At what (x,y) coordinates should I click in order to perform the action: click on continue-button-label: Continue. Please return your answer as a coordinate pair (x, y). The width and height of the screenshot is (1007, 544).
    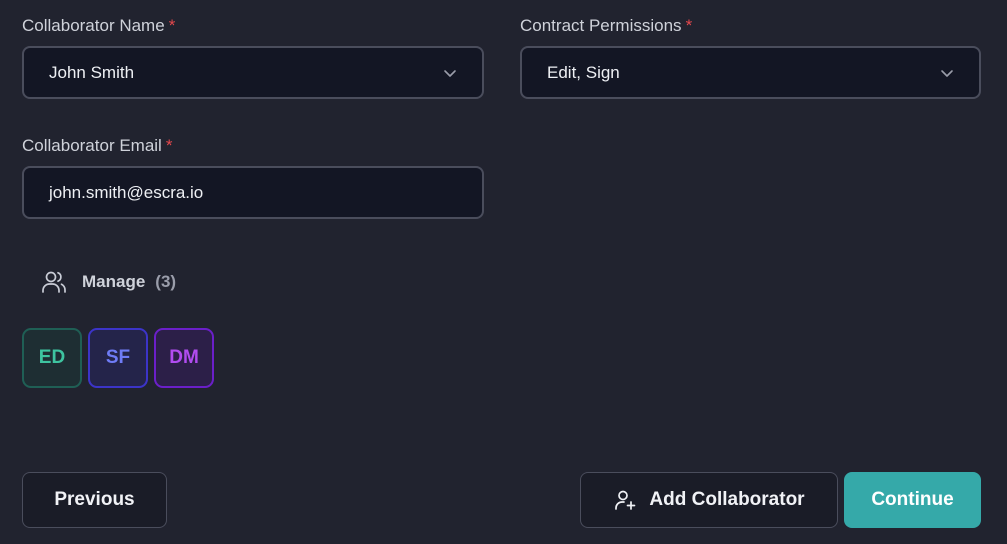
    Looking at the image, I should click on (912, 499).